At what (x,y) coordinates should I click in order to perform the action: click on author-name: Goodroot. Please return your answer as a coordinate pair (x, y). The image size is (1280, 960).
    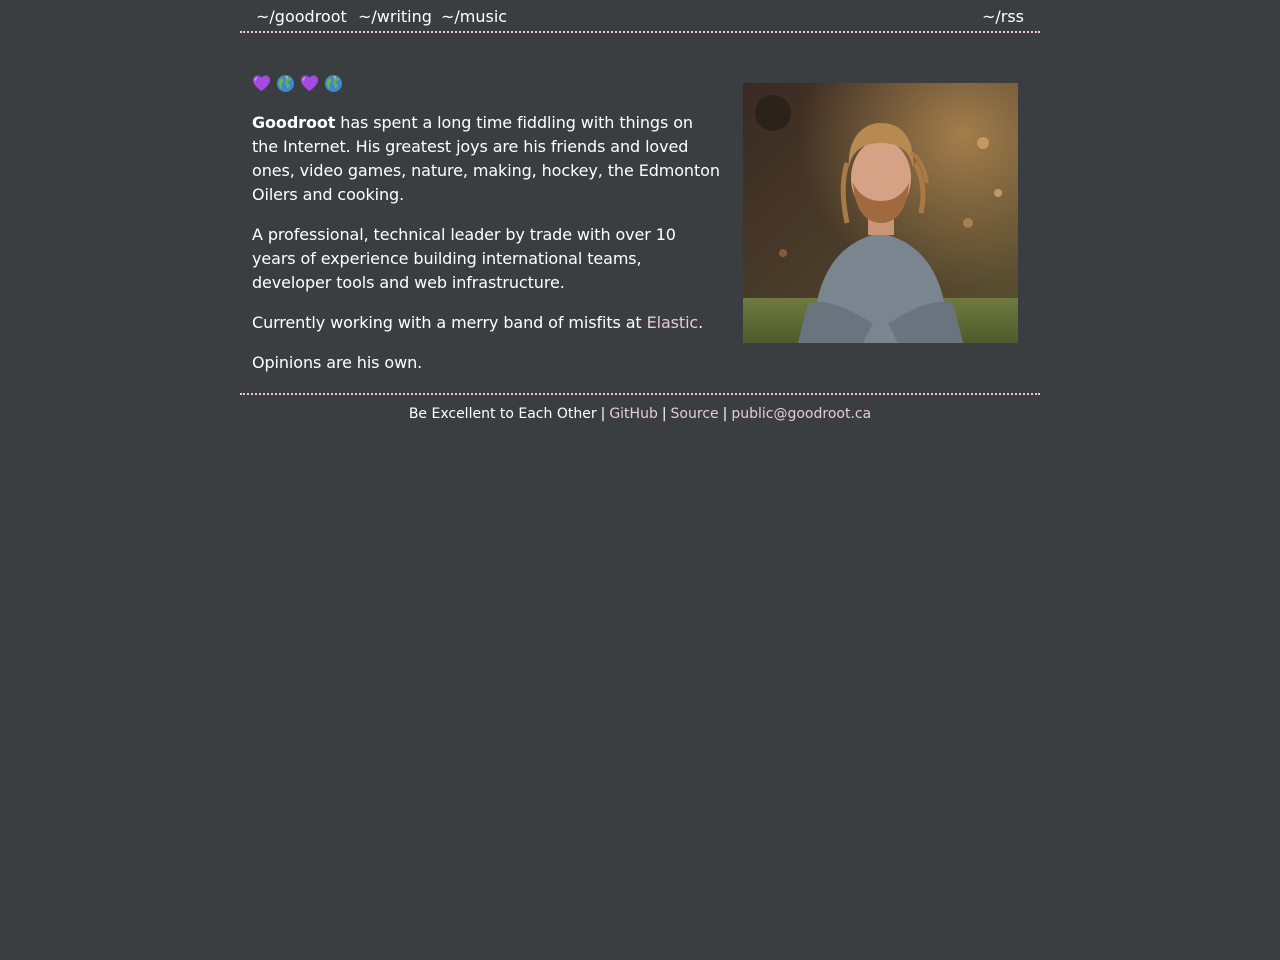
    Looking at the image, I should click on (294, 122).